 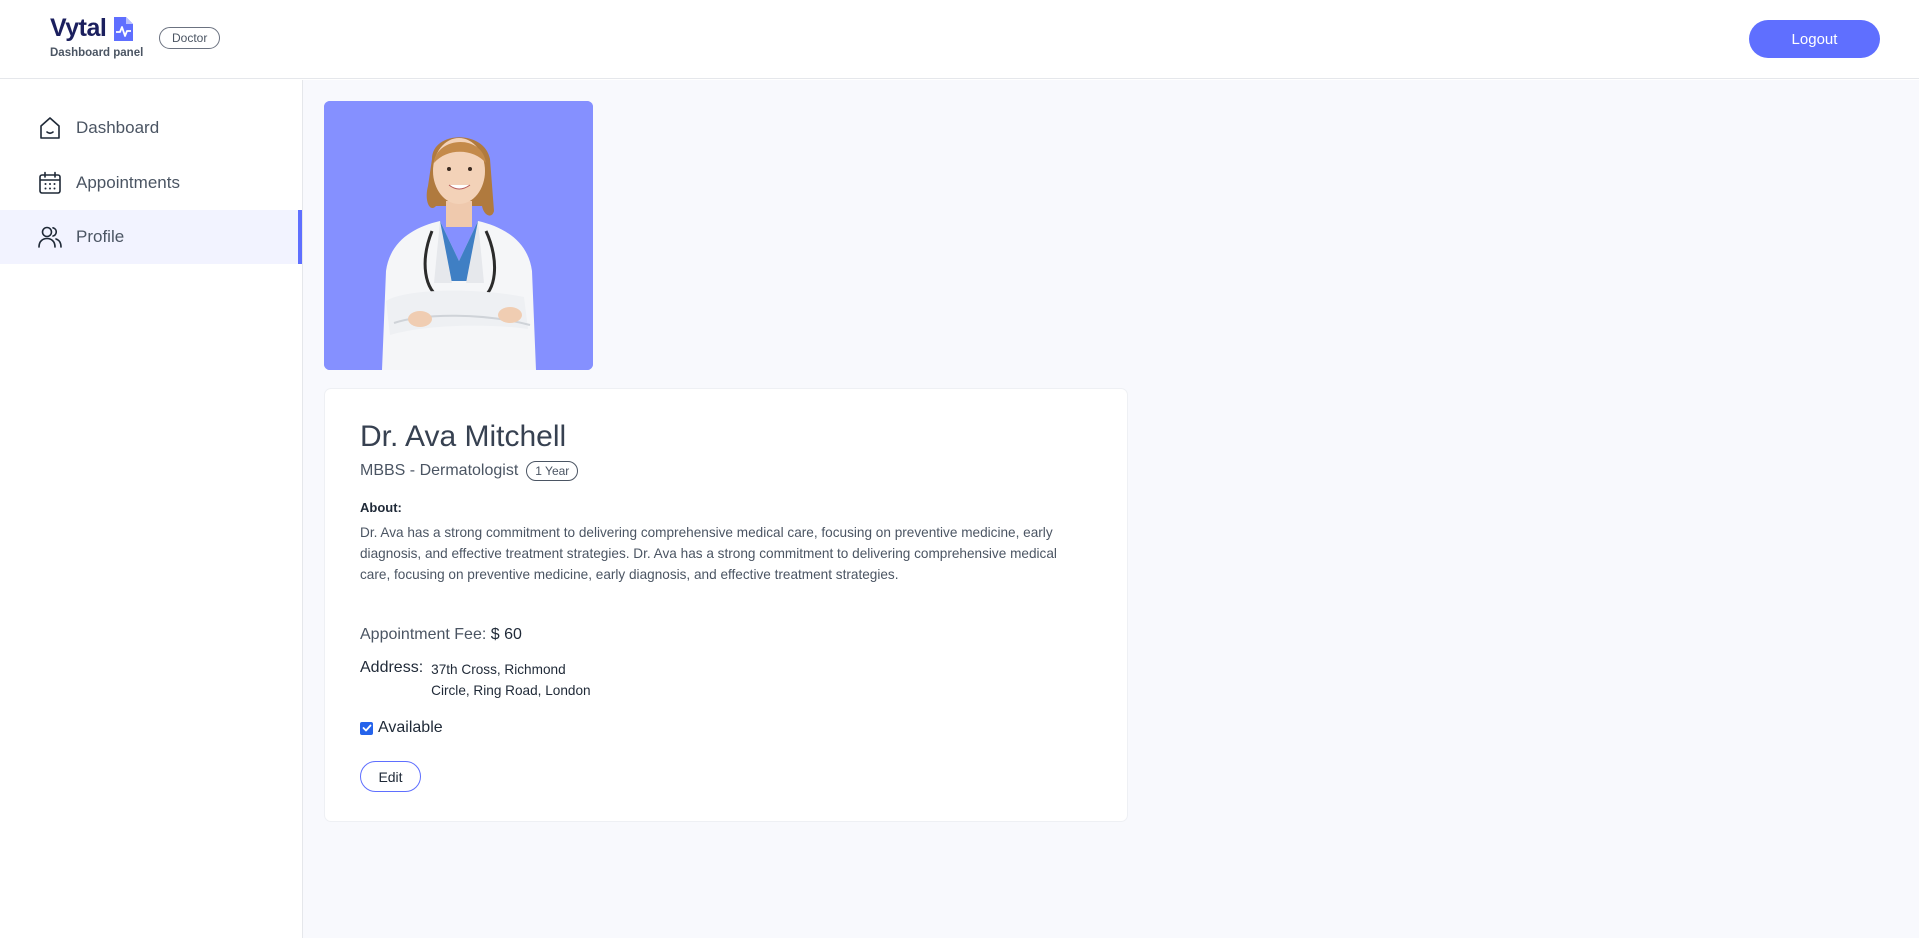 What do you see at coordinates (498, 669) in the screenshot?
I see `address-line-1: 37th Cross, Richmond` at bounding box center [498, 669].